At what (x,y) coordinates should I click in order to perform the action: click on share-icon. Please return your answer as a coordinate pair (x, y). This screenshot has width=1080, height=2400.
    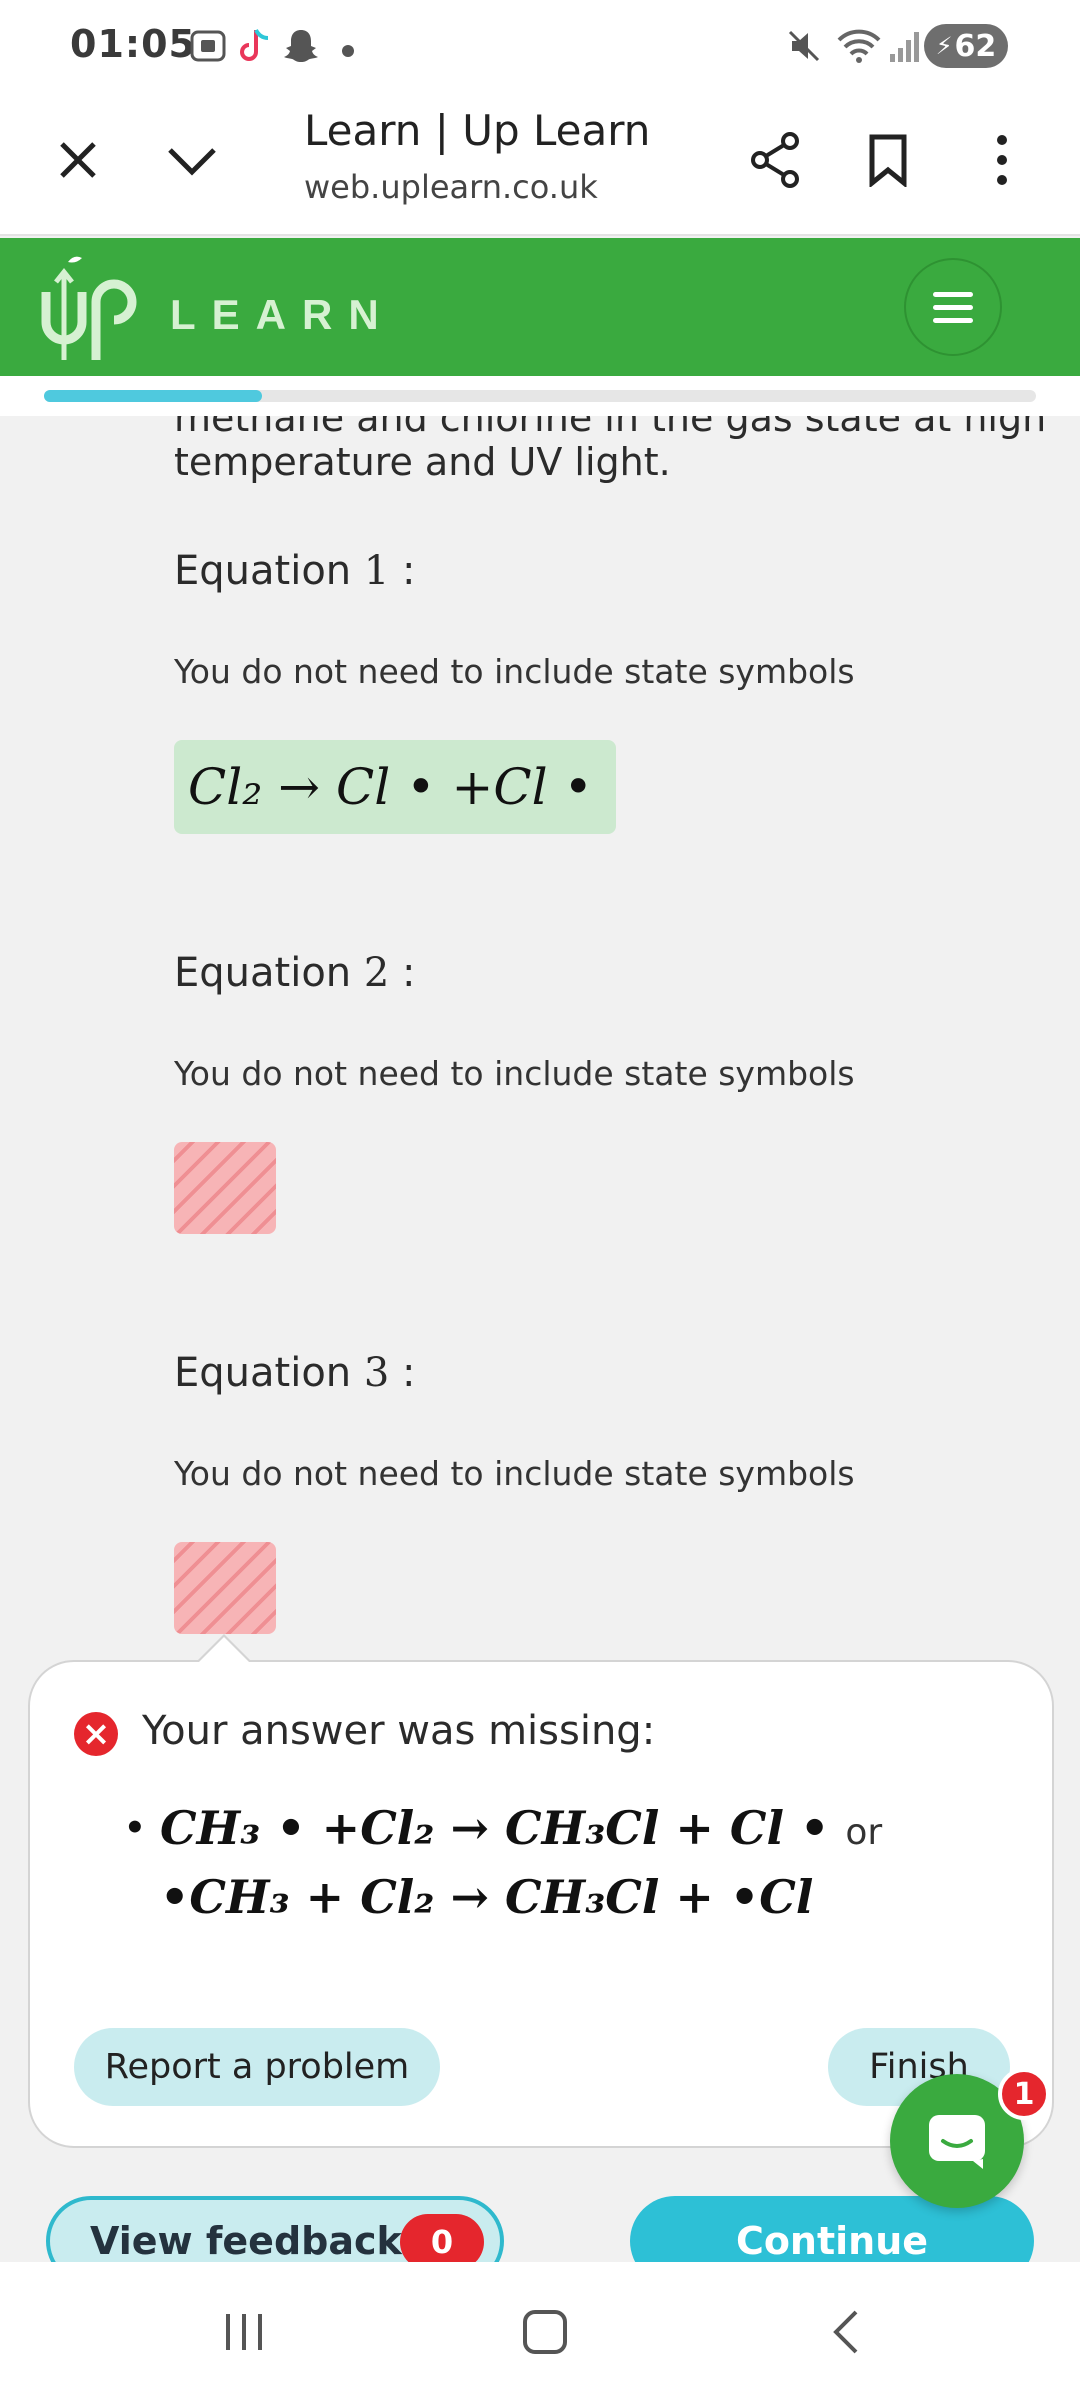
    Looking at the image, I should click on (776, 160).